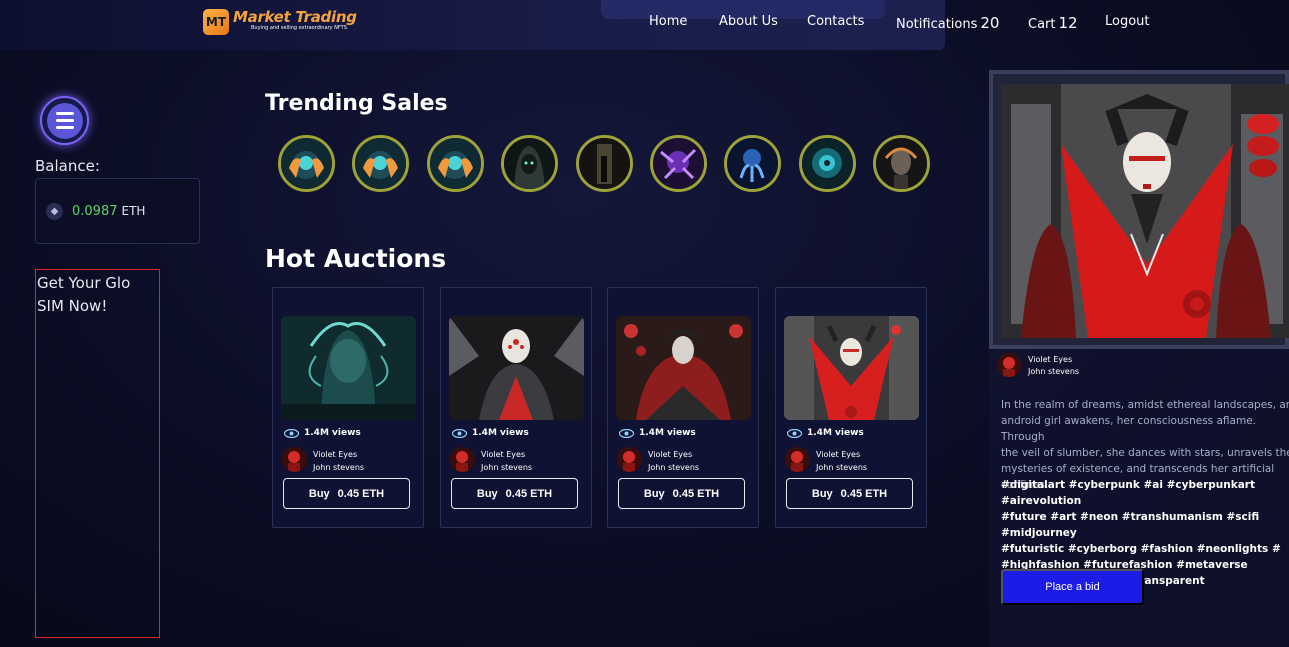  What do you see at coordinates (838, 454) in the screenshot?
I see `creator-name-1: Violet Eyes` at bounding box center [838, 454].